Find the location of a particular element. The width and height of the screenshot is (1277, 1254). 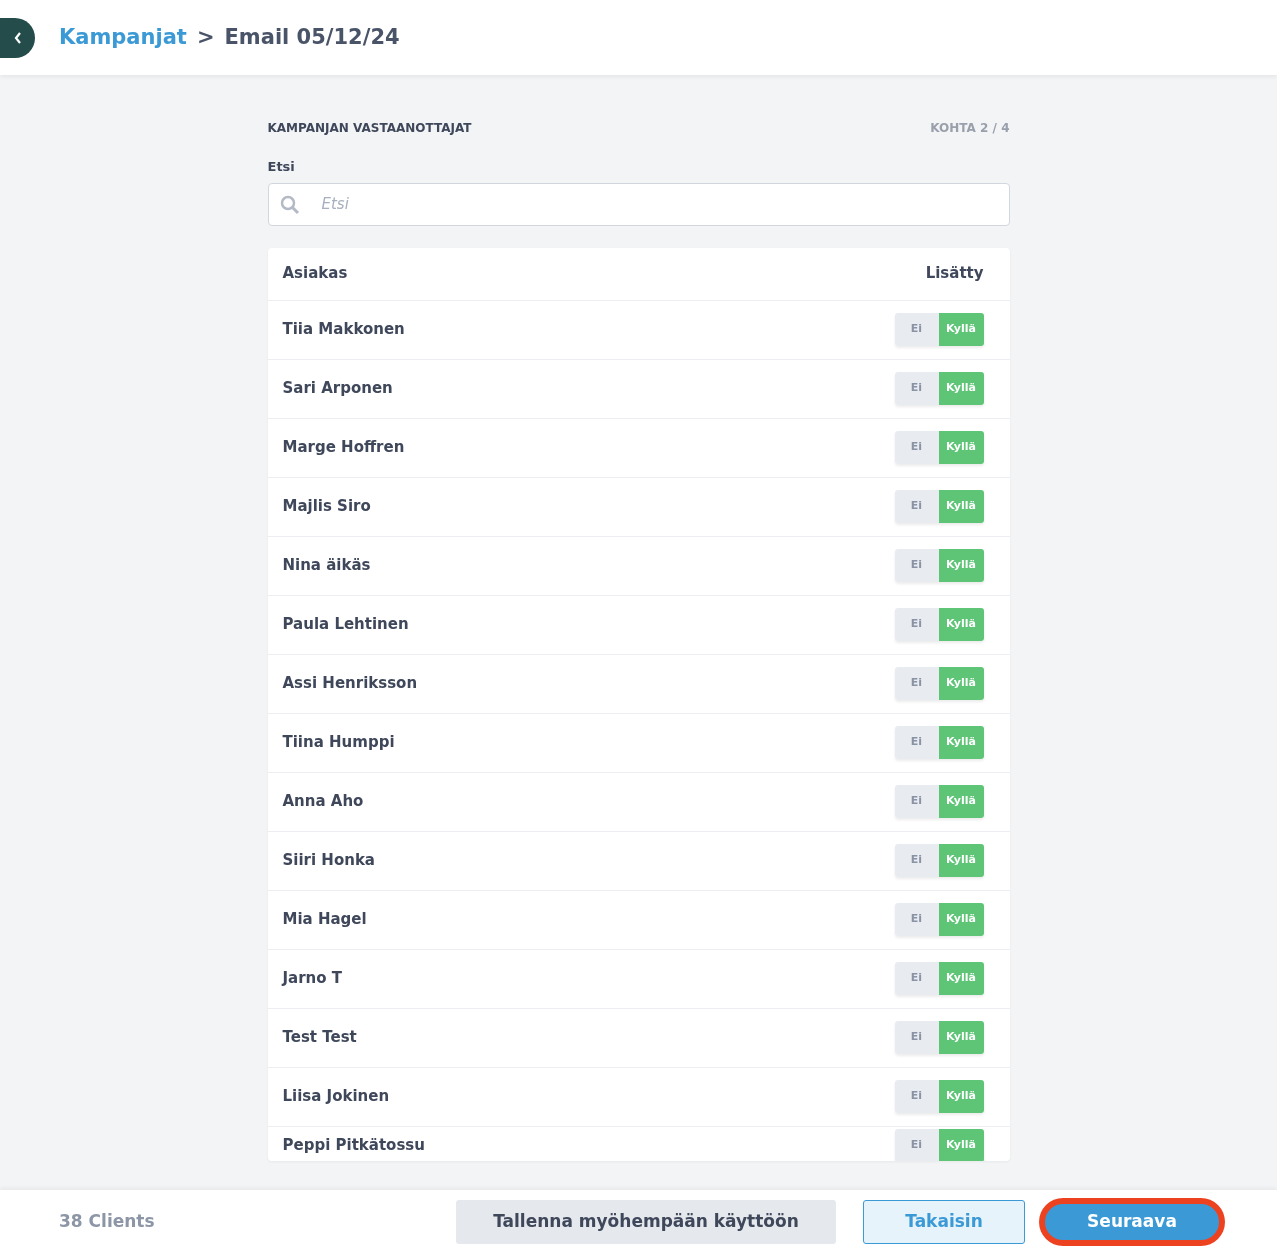

client-name: Marge Hoffren is located at coordinates (343, 448).